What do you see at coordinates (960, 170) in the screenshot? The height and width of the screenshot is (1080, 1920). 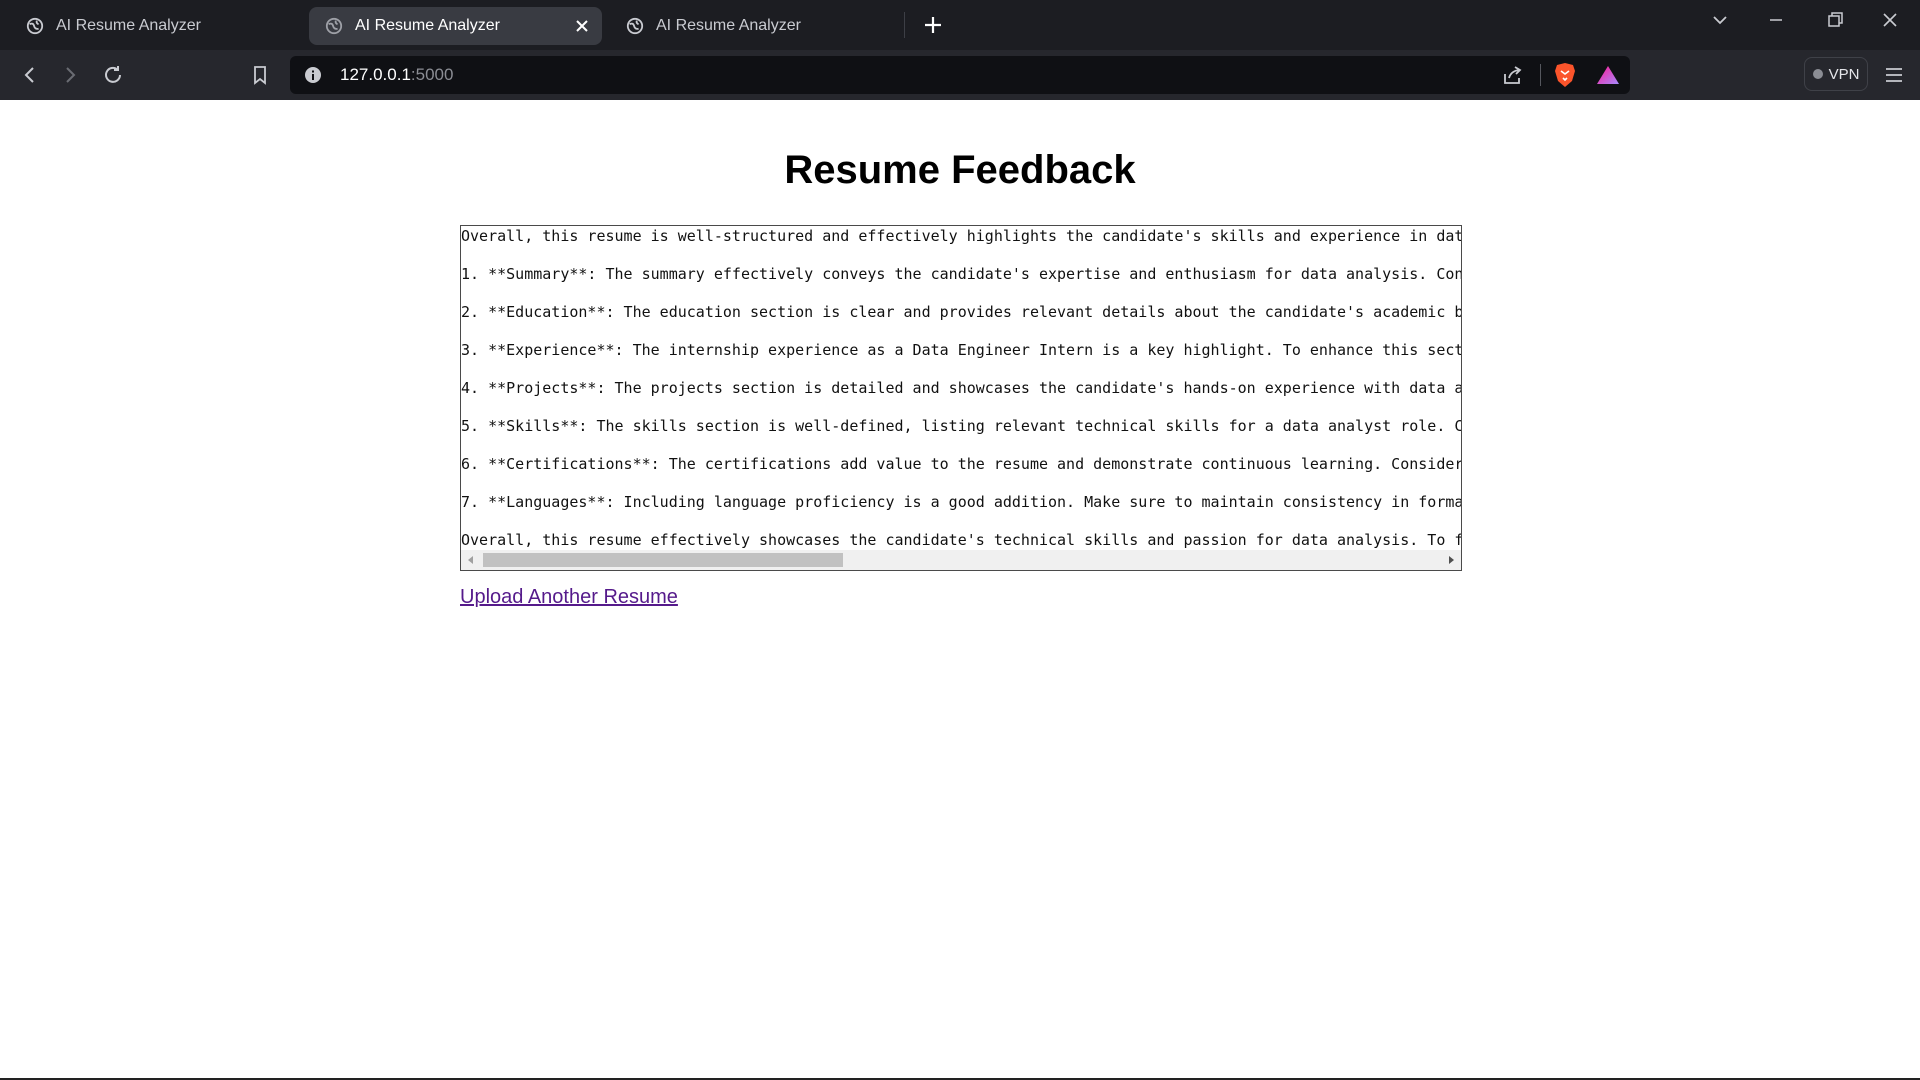 I see `page-title: Resume Feedback` at bounding box center [960, 170].